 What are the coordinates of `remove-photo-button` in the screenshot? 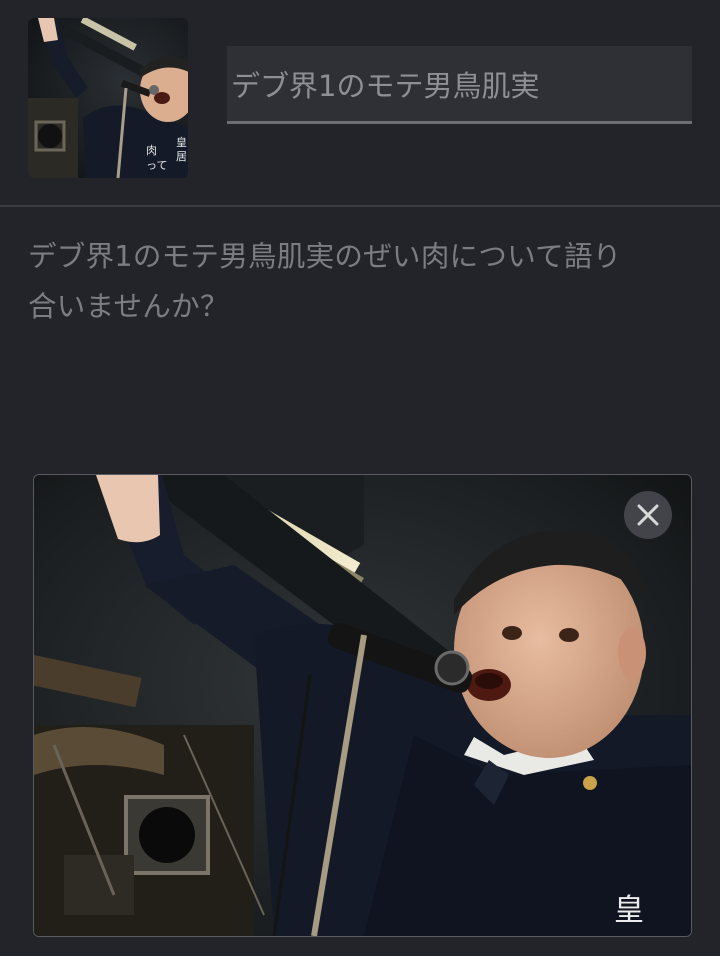 It's located at (648, 515).